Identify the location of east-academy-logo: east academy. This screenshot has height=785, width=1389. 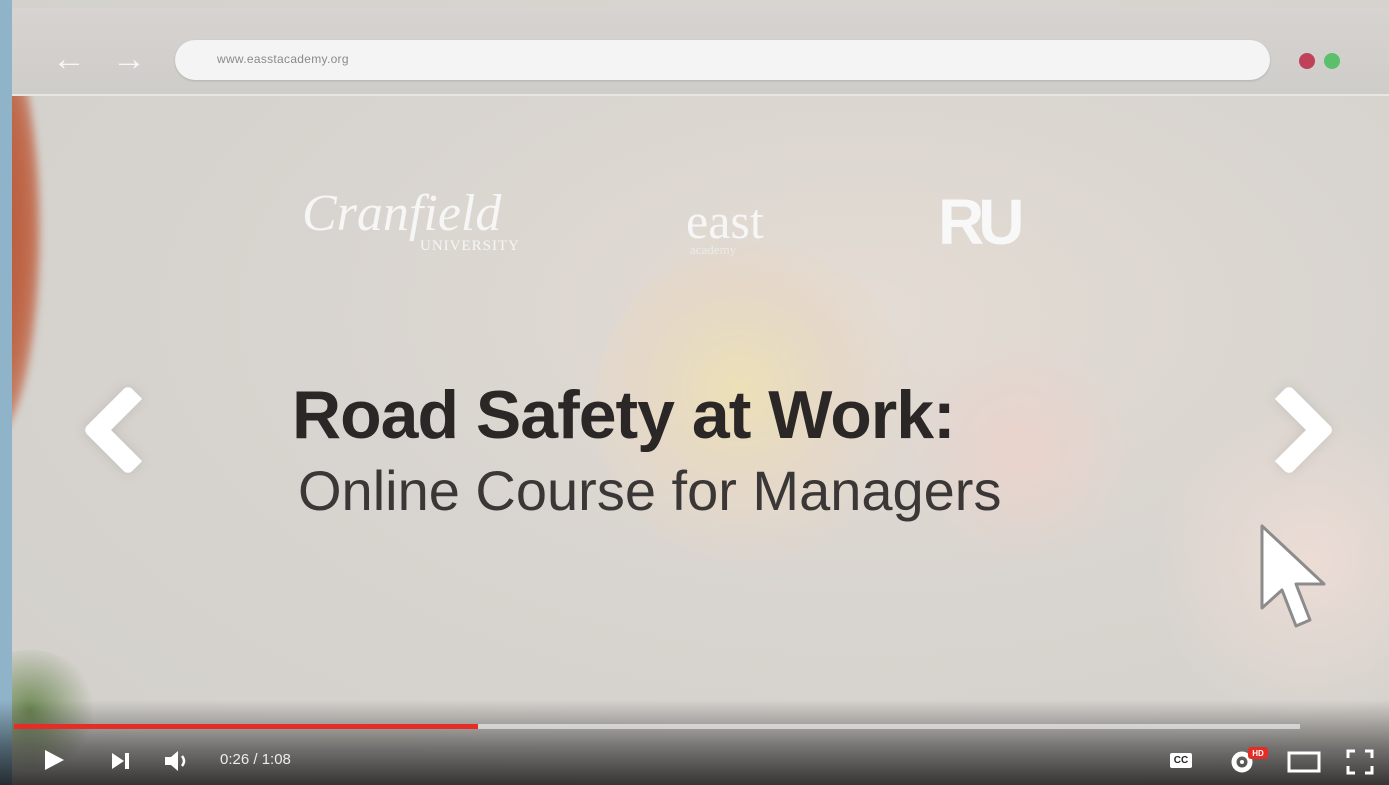
(725, 225).